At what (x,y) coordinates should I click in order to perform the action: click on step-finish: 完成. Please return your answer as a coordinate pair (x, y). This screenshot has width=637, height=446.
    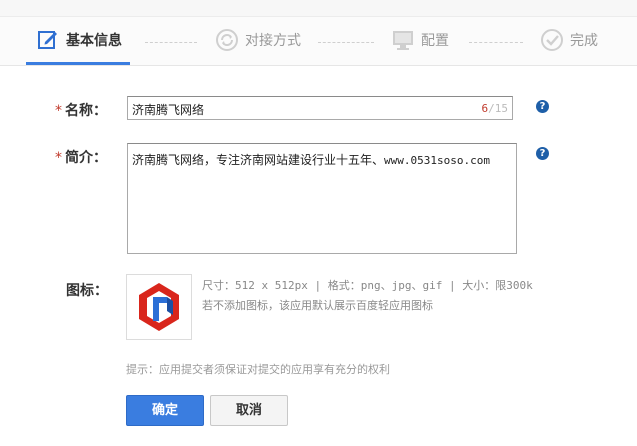
    Looking at the image, I should click on (569, 40).